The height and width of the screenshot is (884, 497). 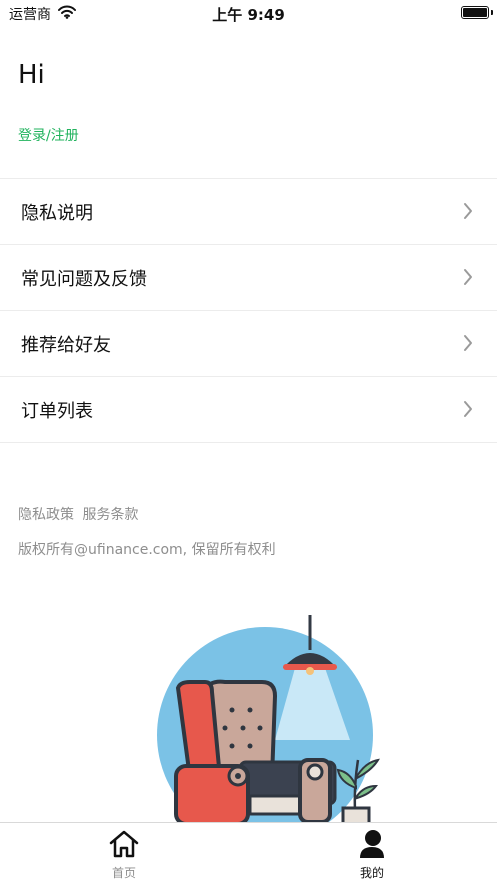 What do you see at coordinates (248, 410) in the screenshot?
I see `menu-item-orders: 订单列表` at bounding box center [248, 410].